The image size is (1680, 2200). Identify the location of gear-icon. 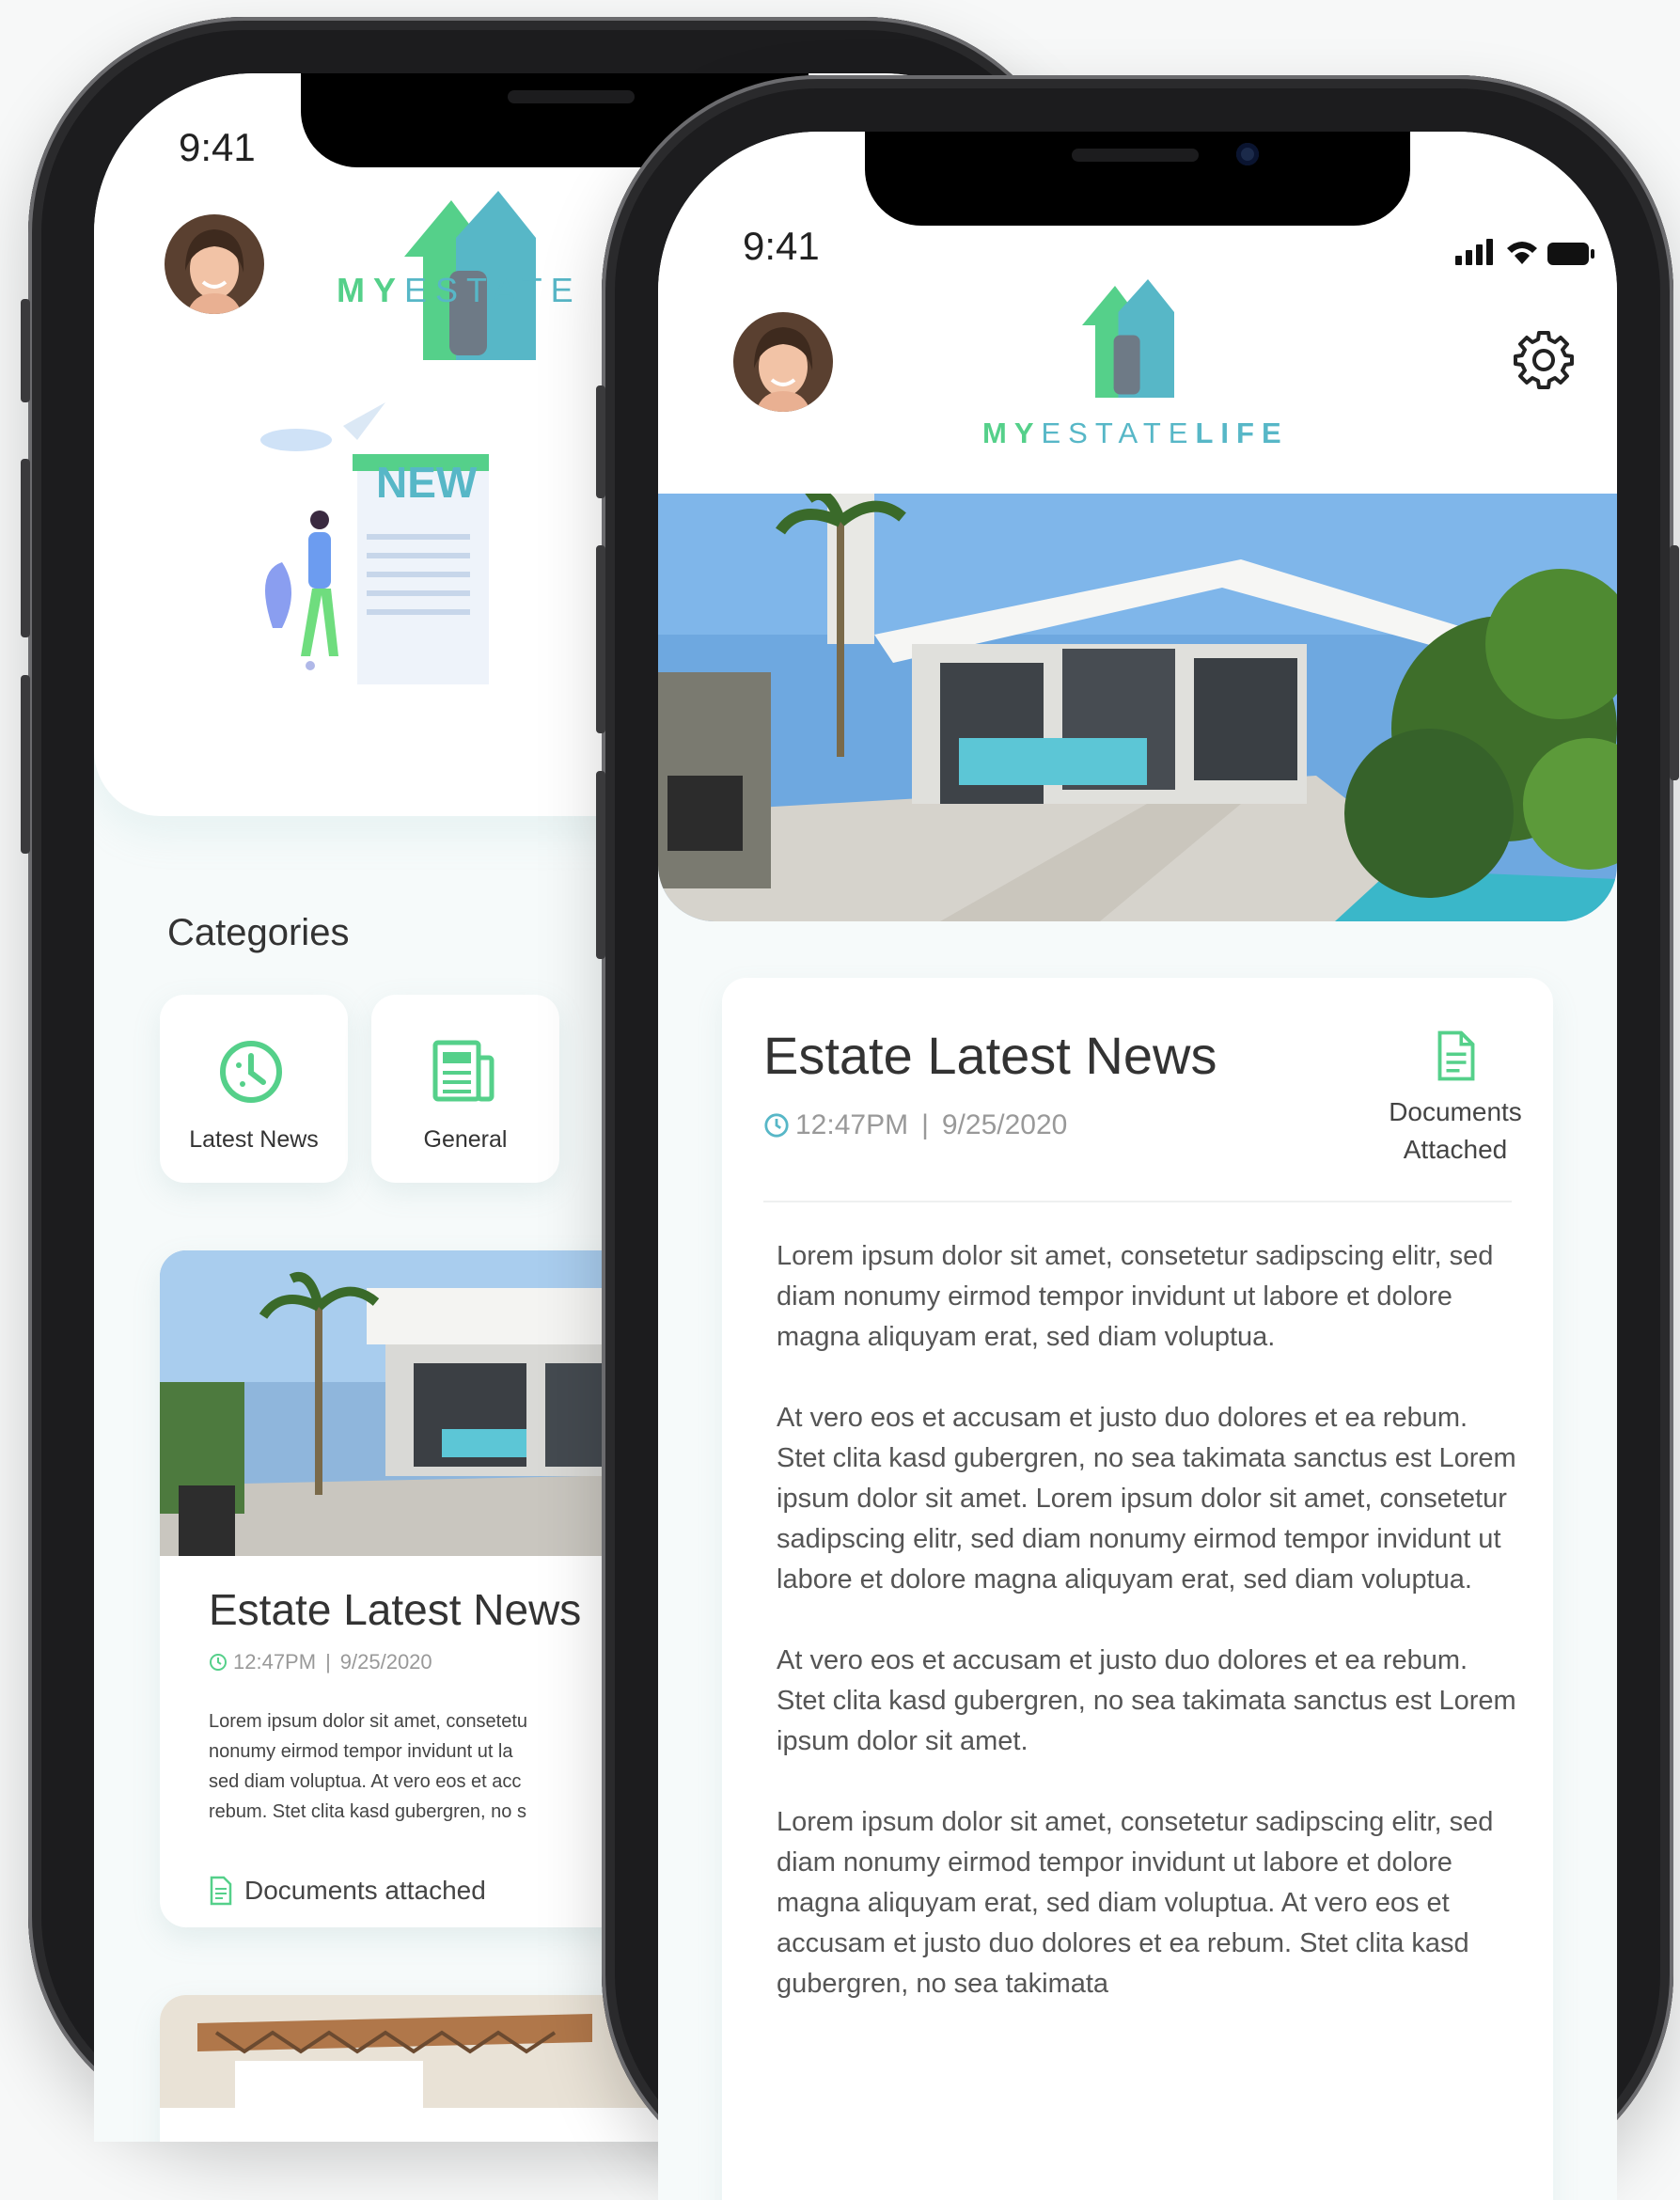
(1544, 359).